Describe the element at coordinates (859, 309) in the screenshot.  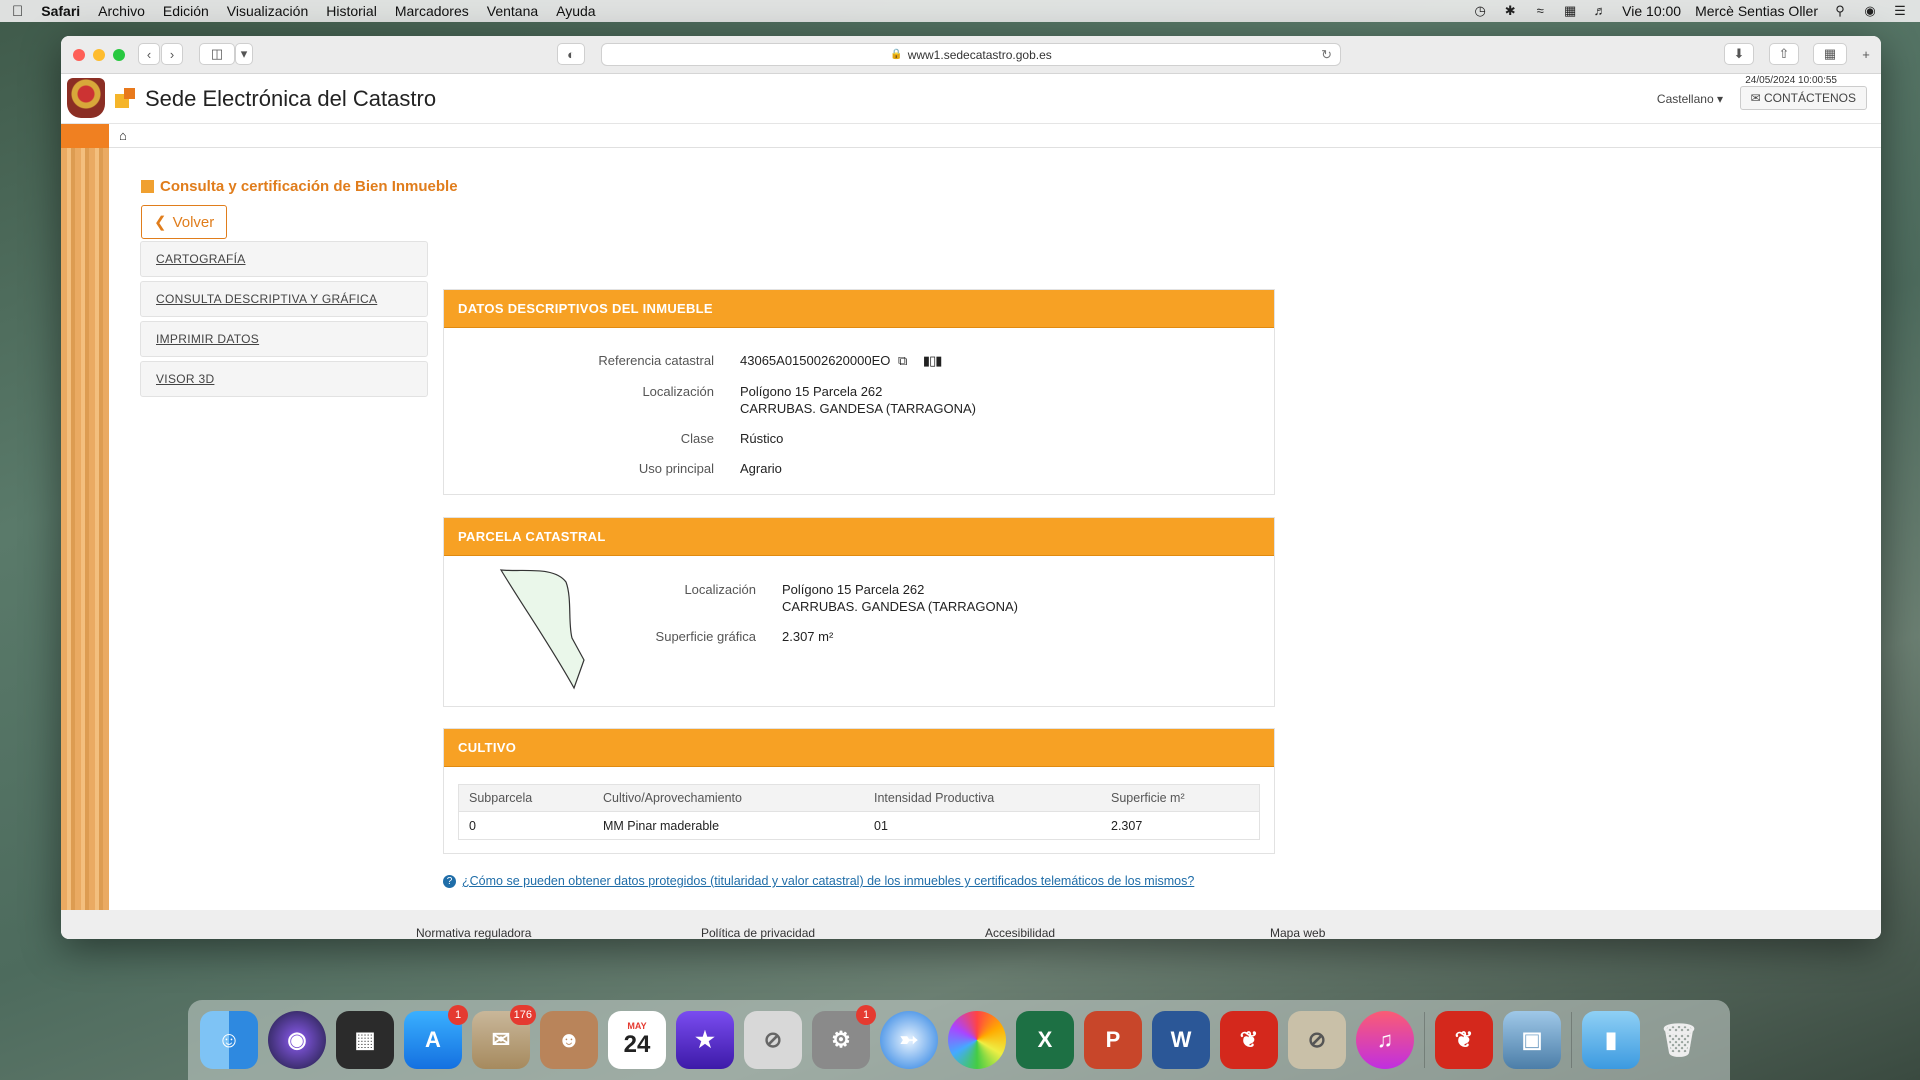
I see `datos-panel-title: DATOS DESCRIPTIVOS DEL INMUEBLE` at that location.